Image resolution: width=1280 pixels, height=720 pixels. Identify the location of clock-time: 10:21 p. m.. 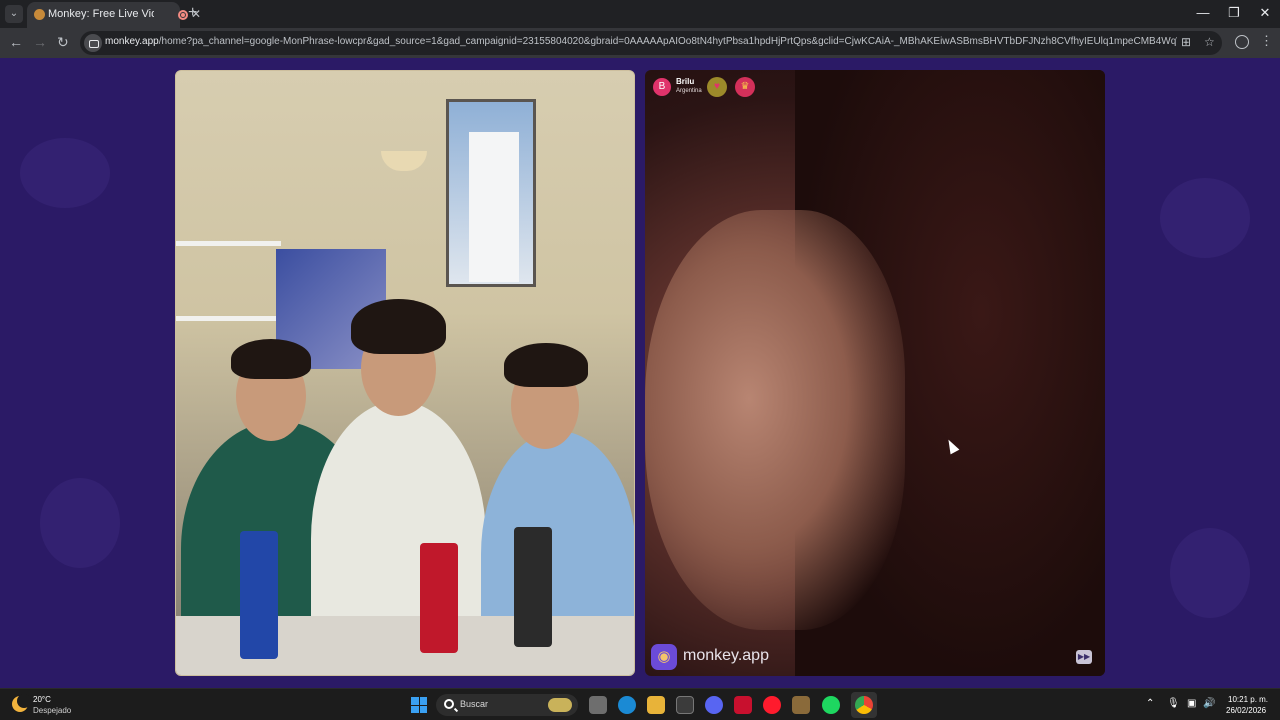
(1248, 699).